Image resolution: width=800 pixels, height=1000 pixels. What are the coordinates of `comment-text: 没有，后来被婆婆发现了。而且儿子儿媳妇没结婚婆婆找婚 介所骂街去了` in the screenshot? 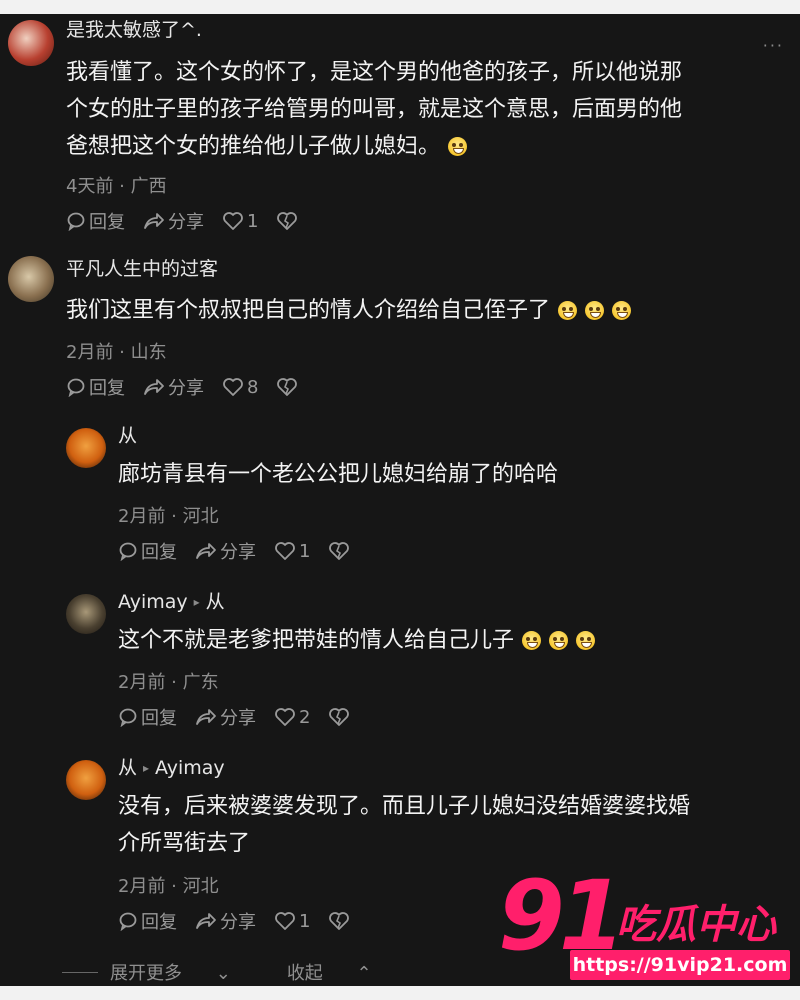 It's located at (404, 825).